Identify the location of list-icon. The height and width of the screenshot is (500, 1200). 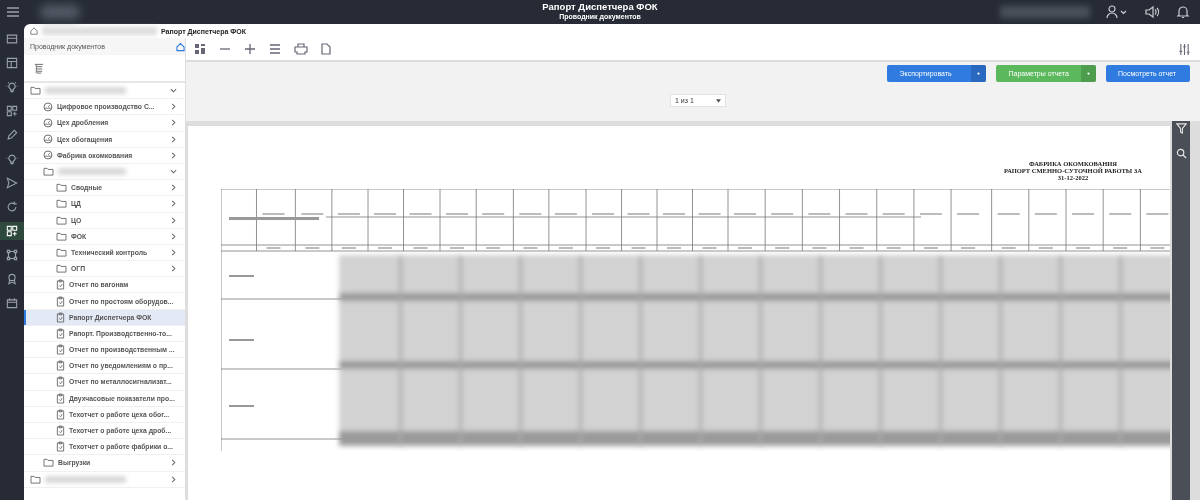
(275, 49).